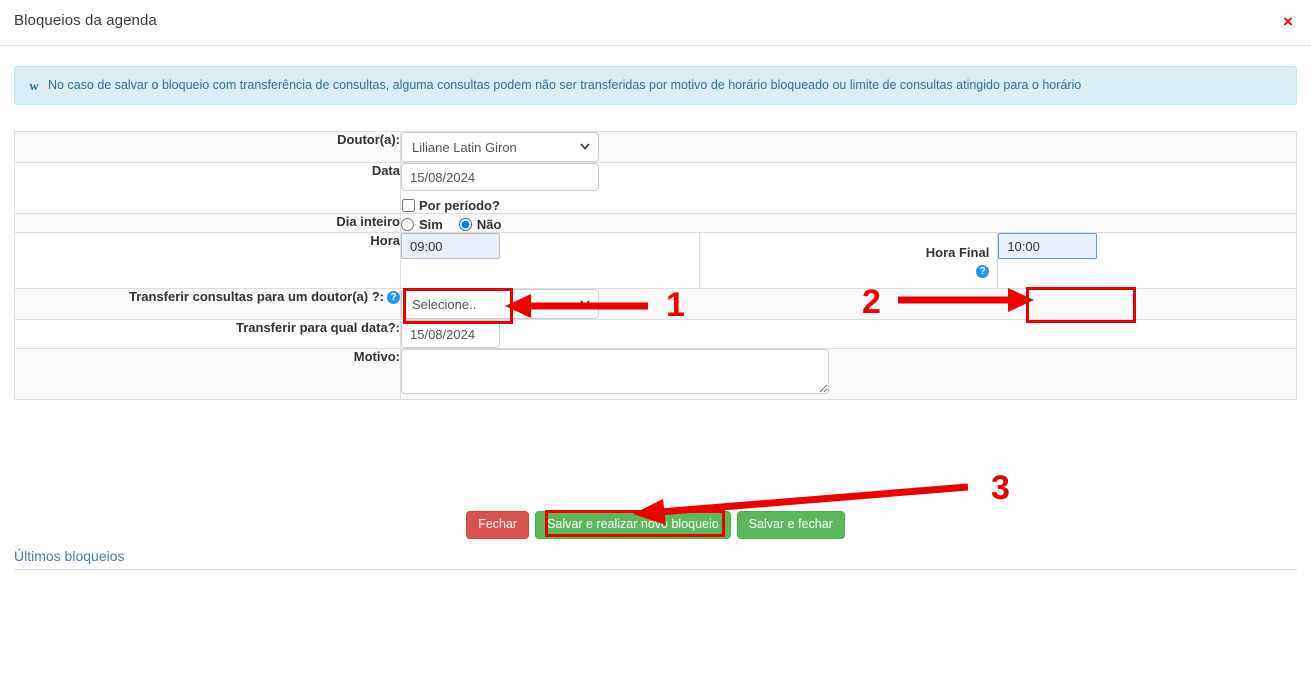  I want to click on by-period-checkbox-row: Por período?, so click(848, 205).